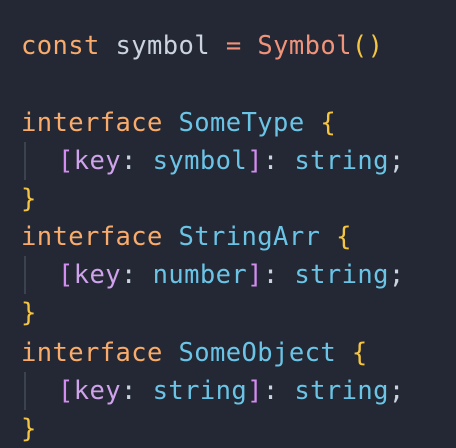 This screenshot has width=456, height=448. Describe the element at coordinates (249, 237) in the screenshot. I see `interface-name: StringArr` at that location.